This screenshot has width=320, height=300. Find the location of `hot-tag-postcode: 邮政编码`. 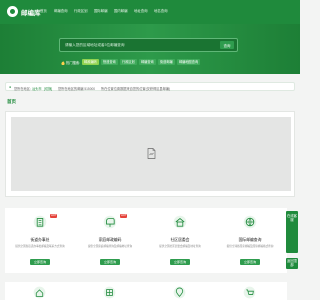

hot-tag-postcode: 邮政编码 is located at coordinates (90, 62).